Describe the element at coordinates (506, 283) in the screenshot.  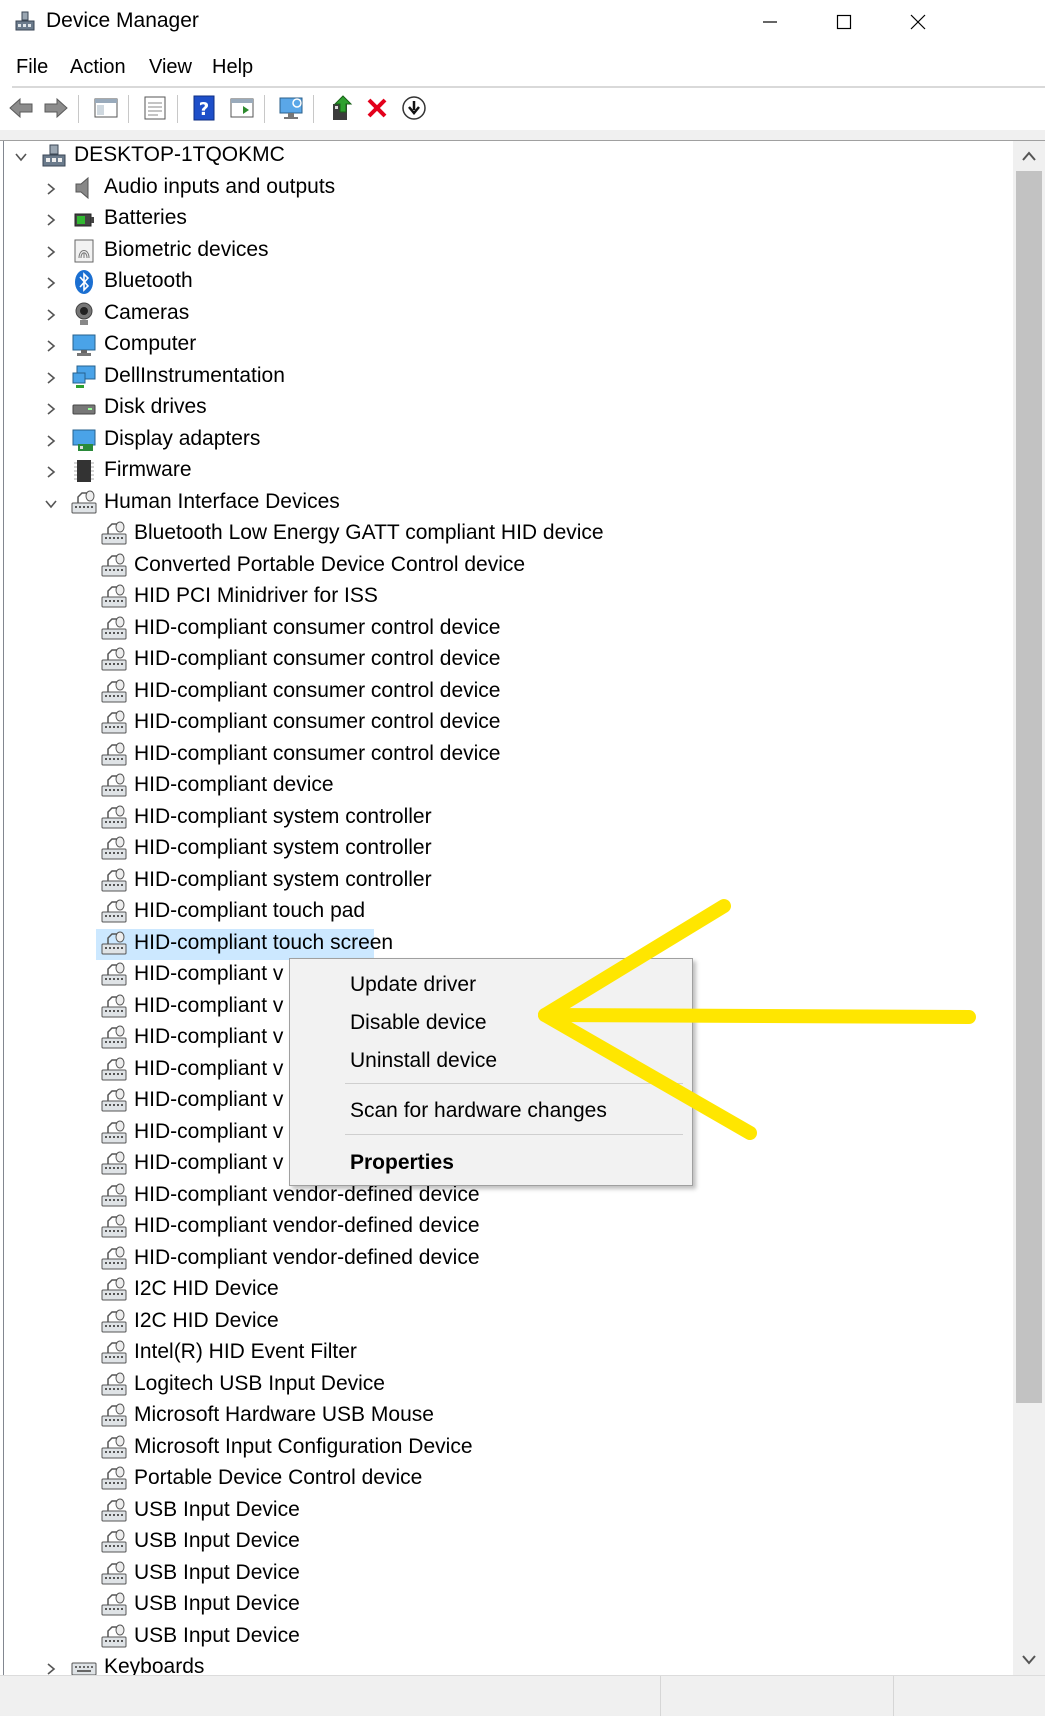
I see `tree-category-item: Bluetooth` at that location.